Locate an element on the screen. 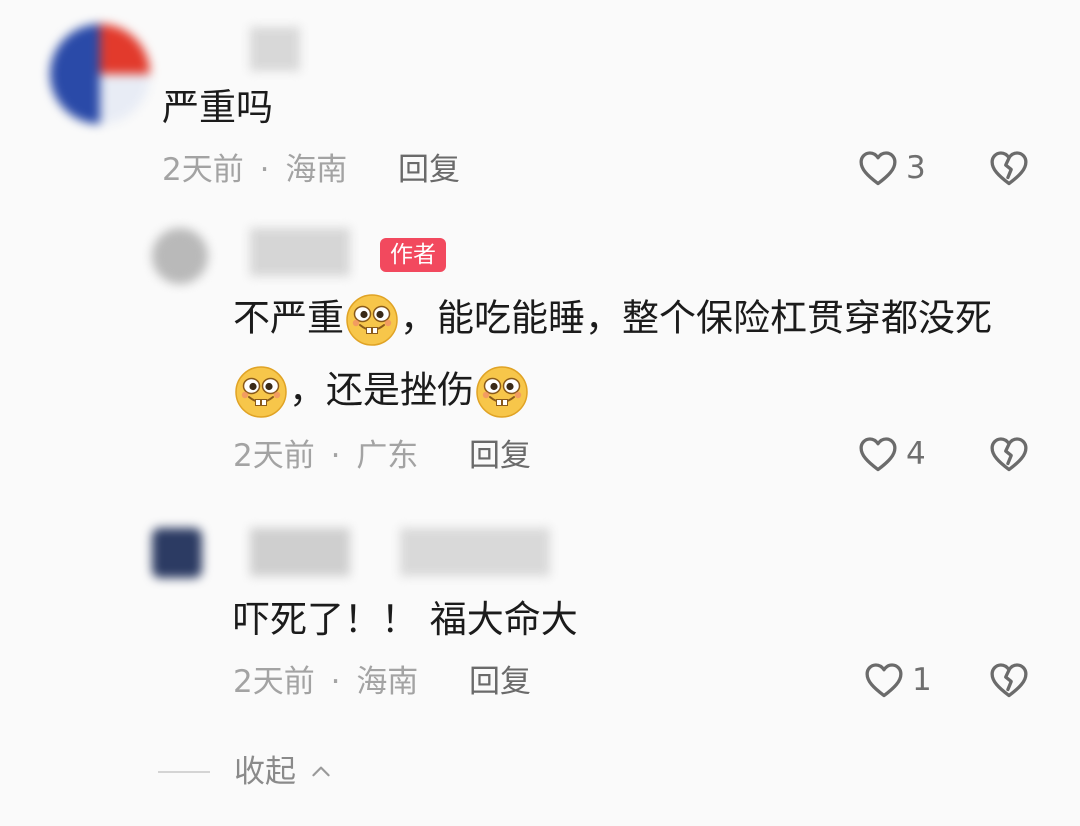 Image resolution: width=1080 pixels, height=826 pixels. comment-text-part: 不严重 is located at coordinates (288, 318).